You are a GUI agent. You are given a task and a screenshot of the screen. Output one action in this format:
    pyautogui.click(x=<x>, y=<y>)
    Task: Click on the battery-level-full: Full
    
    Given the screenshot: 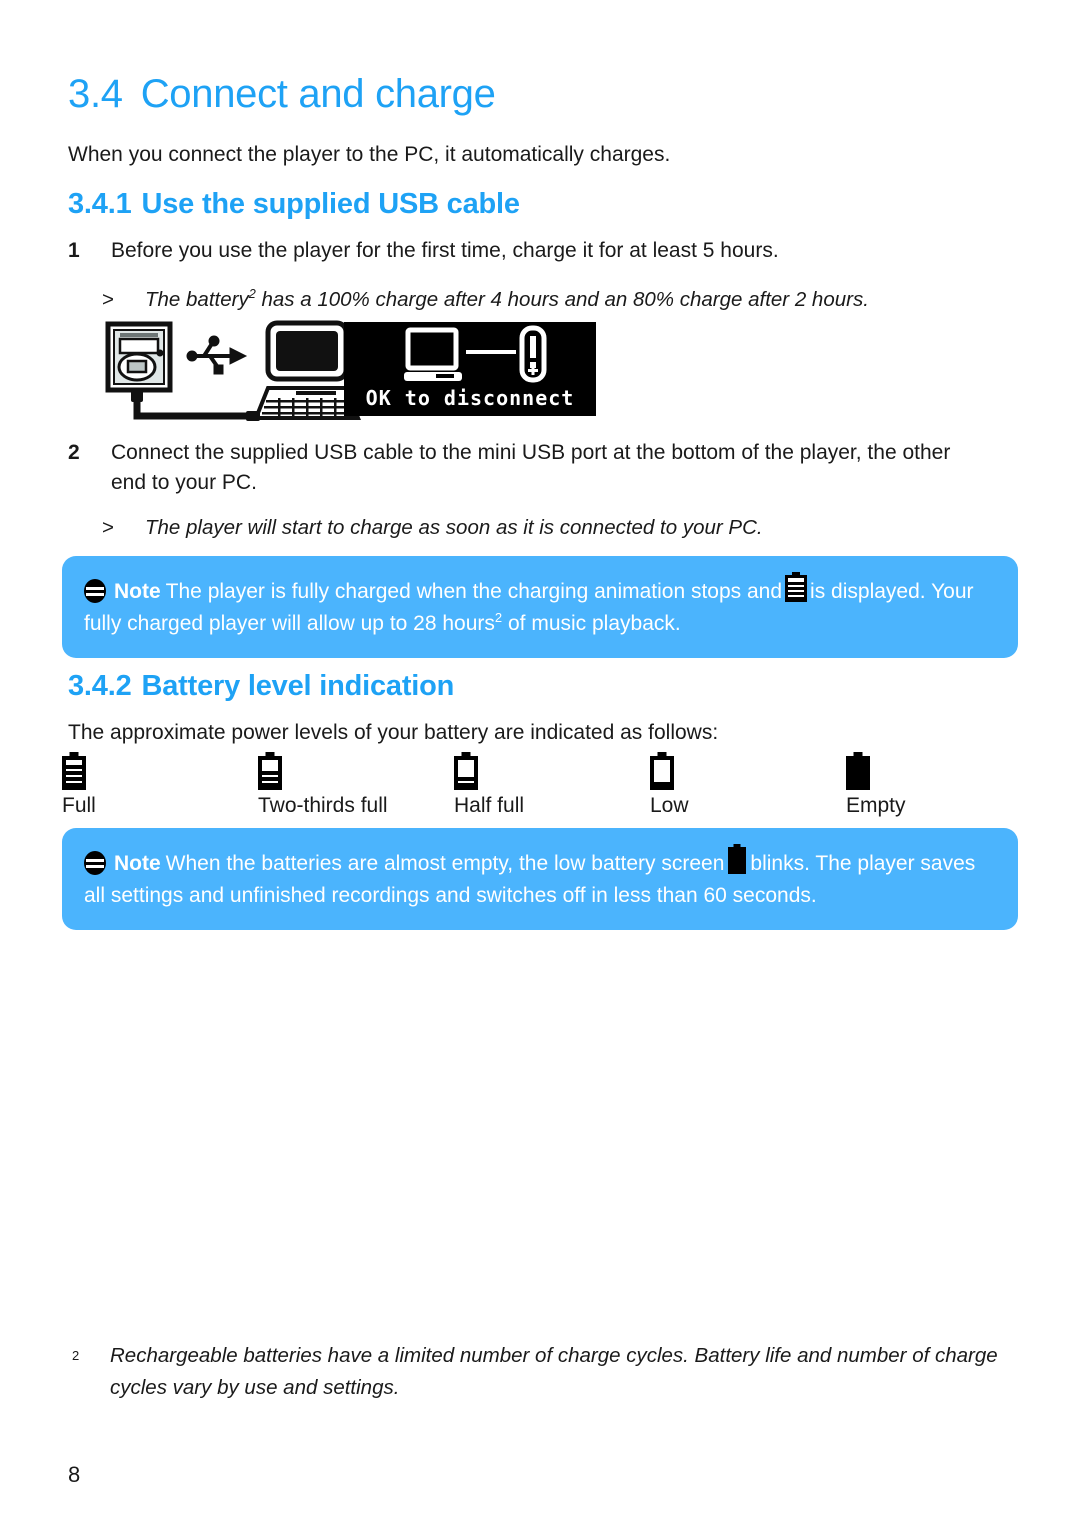 What is the action you would take?
    pyautogui.click(x=79, y=784)
    